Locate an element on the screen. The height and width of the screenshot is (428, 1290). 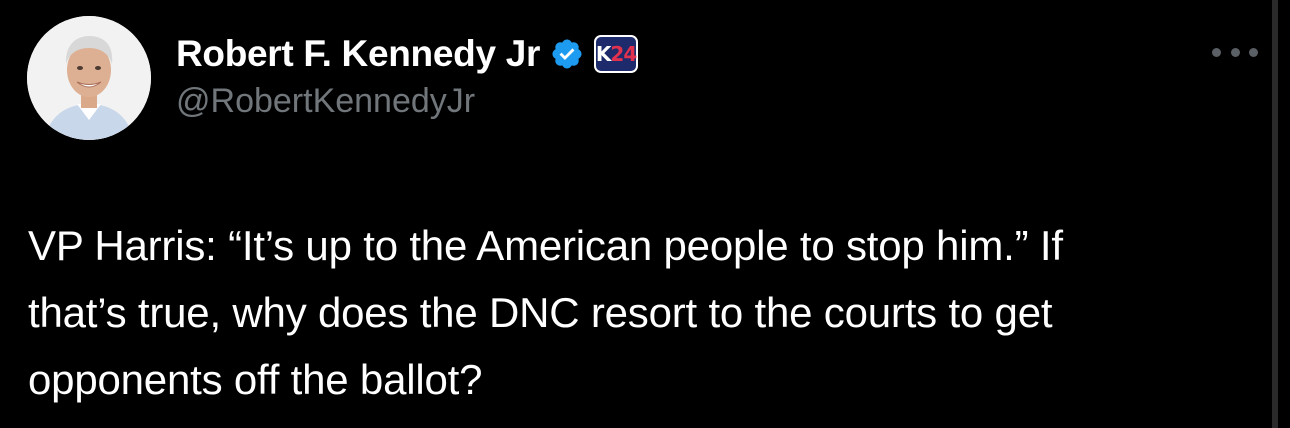
affiliate-badge: K 24 is located at coordinates (616, 54).